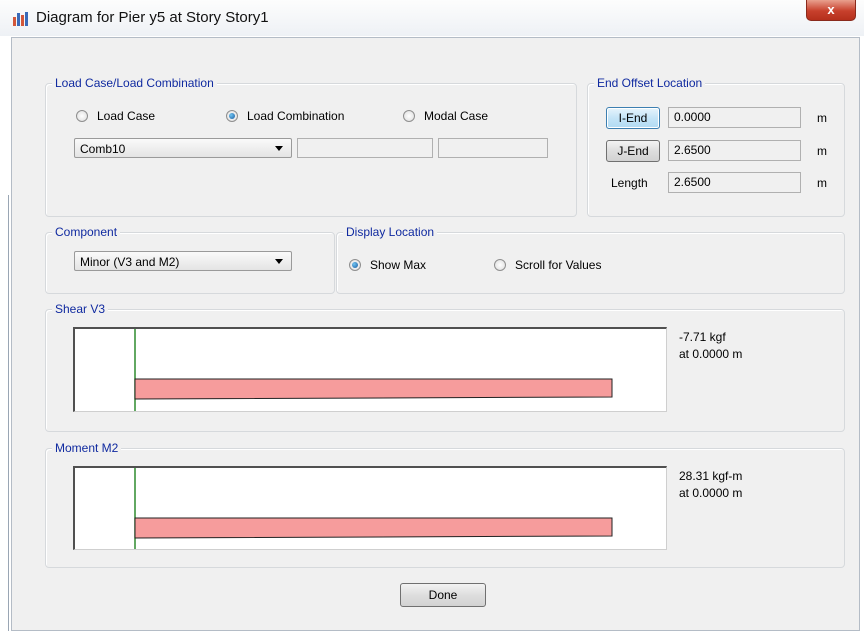 The height and width of the screenshot is (631, 864). I want to click on modal-case-radio: Modal Case, so click(445, 116).